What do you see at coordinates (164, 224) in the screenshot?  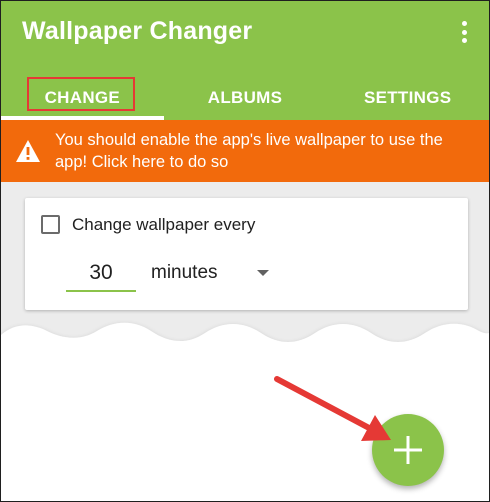 I see `change-wallpaper-label: Change wallpaper every` at bounding box center [164, 224].